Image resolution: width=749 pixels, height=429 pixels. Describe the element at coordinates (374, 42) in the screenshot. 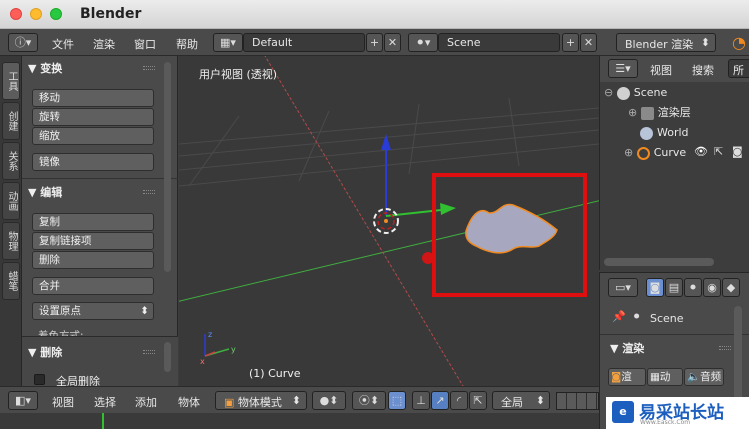

I see `add-layout-button: +` at that location.